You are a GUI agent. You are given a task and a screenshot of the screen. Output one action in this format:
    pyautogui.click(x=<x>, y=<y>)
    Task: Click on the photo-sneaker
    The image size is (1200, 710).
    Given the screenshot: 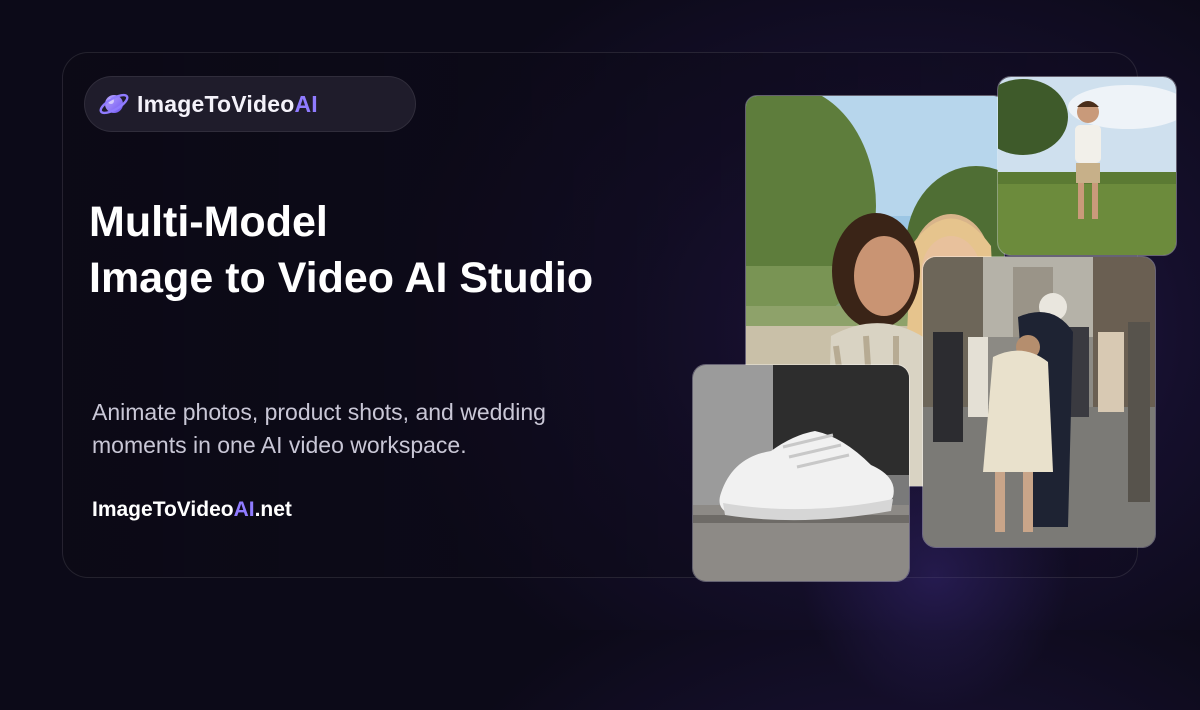 What is the action you would take?
    pyautogui.click(x=801, y=473)
    